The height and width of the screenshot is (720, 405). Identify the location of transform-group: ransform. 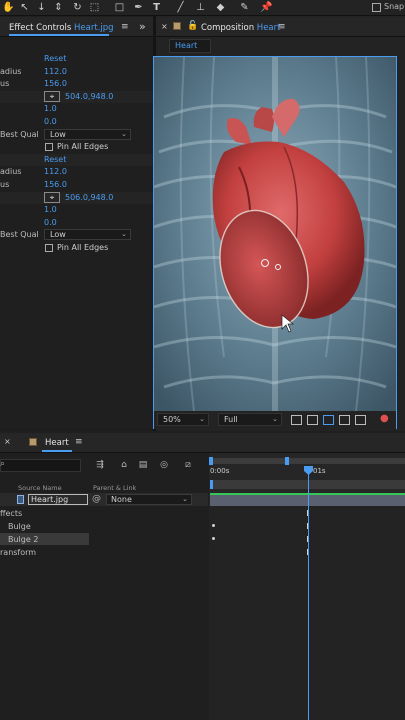
(18, 552).